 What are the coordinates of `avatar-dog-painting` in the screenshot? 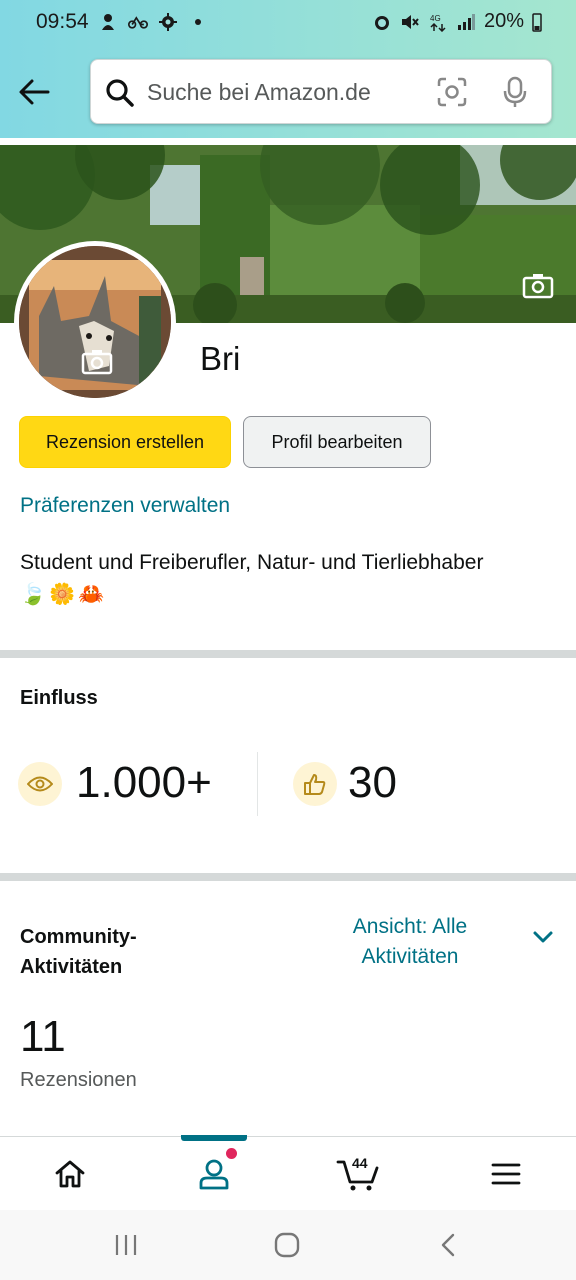 It's located at (95, 322).